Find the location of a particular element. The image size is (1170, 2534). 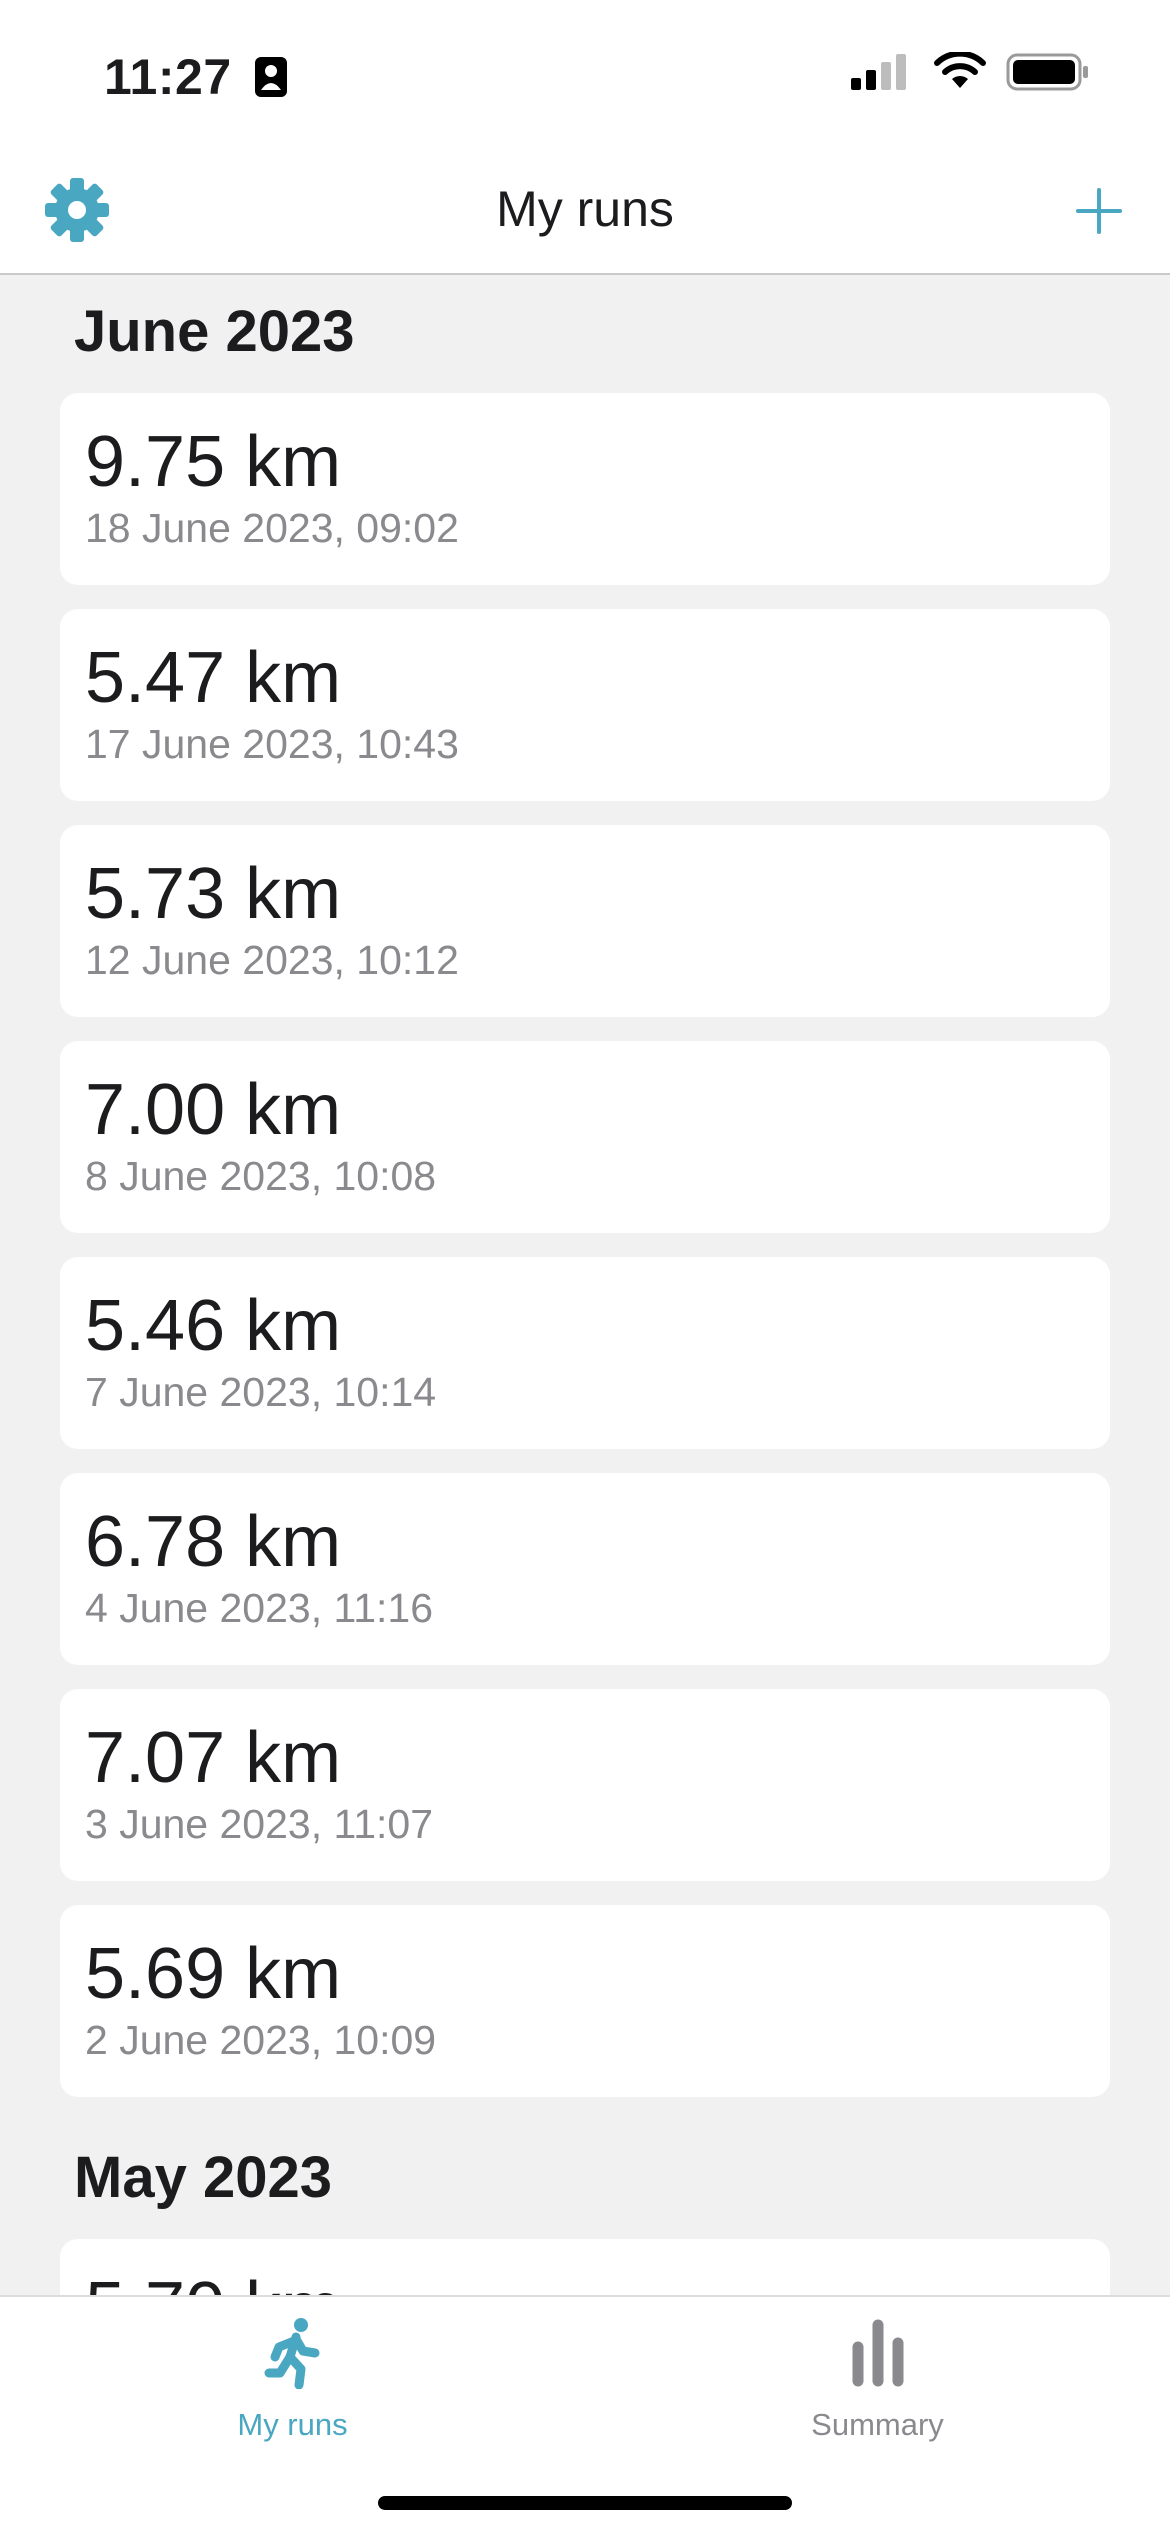

navigation-bar: My runs is located at coordinates (585, 212).